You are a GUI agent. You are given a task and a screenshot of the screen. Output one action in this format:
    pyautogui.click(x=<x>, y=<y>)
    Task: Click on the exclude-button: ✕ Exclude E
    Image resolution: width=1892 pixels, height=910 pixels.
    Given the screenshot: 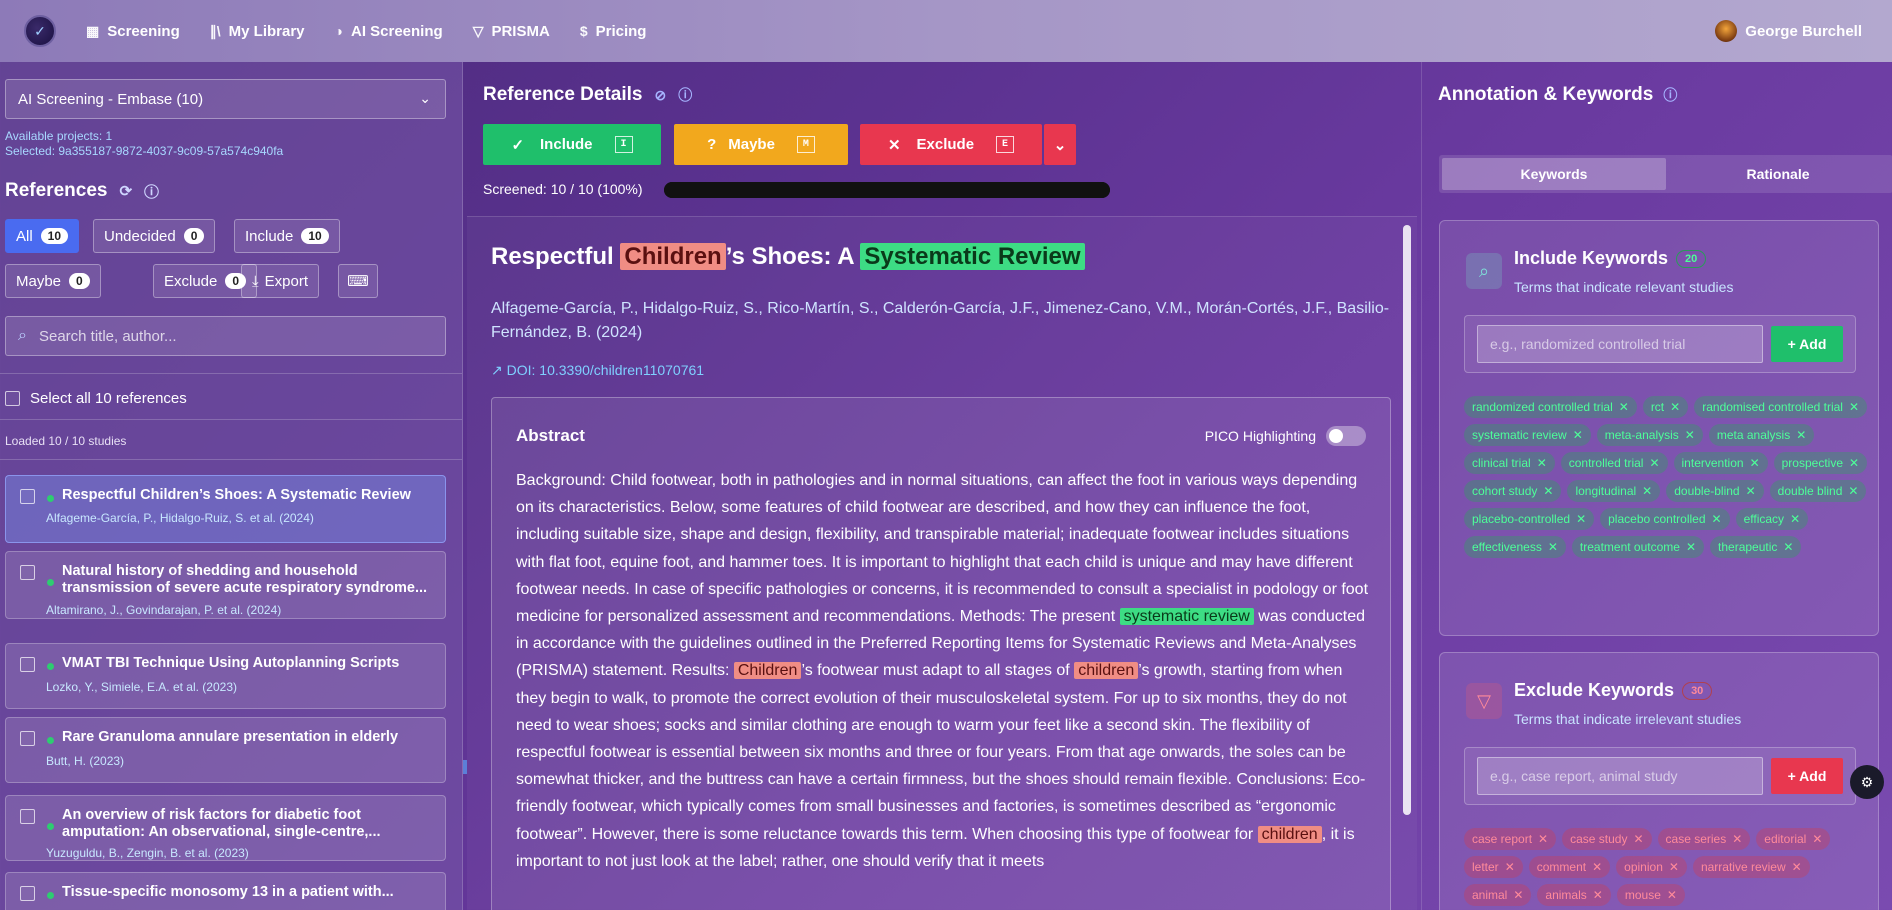 What is the action you would take?
    pyautogui.click(x=951, y=144)
    